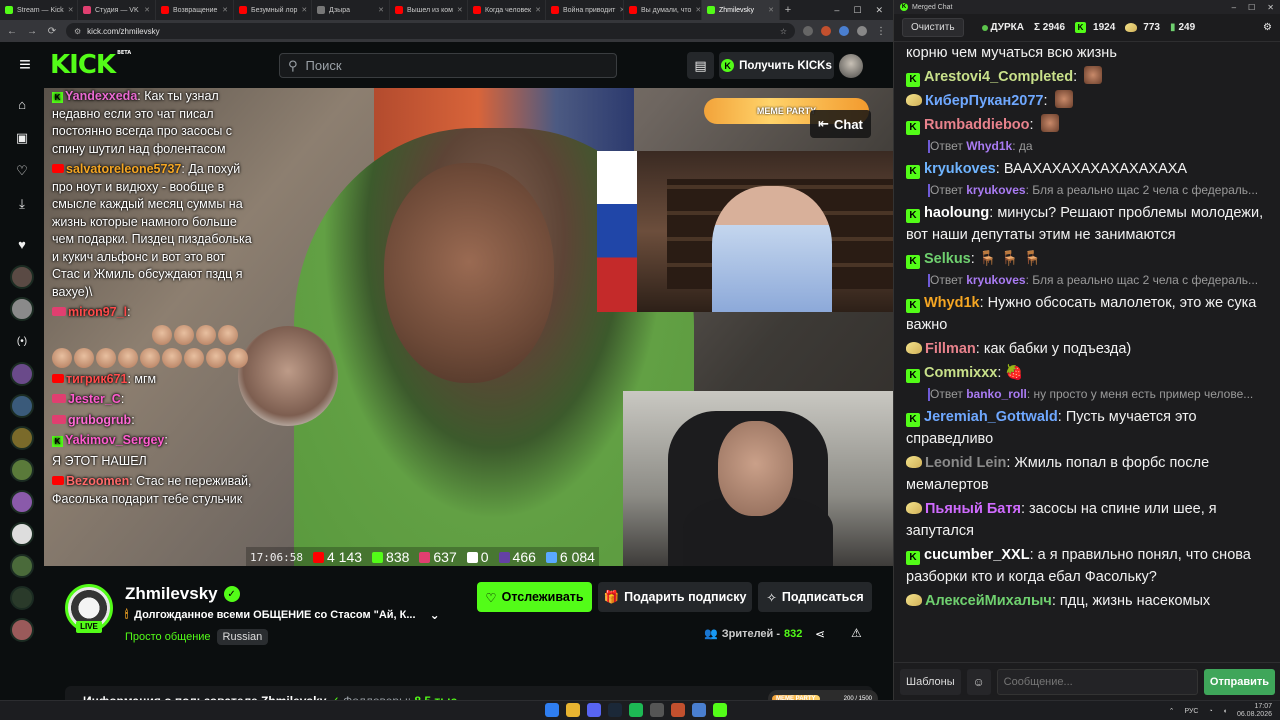 The height and width of the screenshot is (720, 1280). Describe the element at coordinates (840, 124) in the screenshot. I see `open-chat-button: ⇤ Chat` at that location.